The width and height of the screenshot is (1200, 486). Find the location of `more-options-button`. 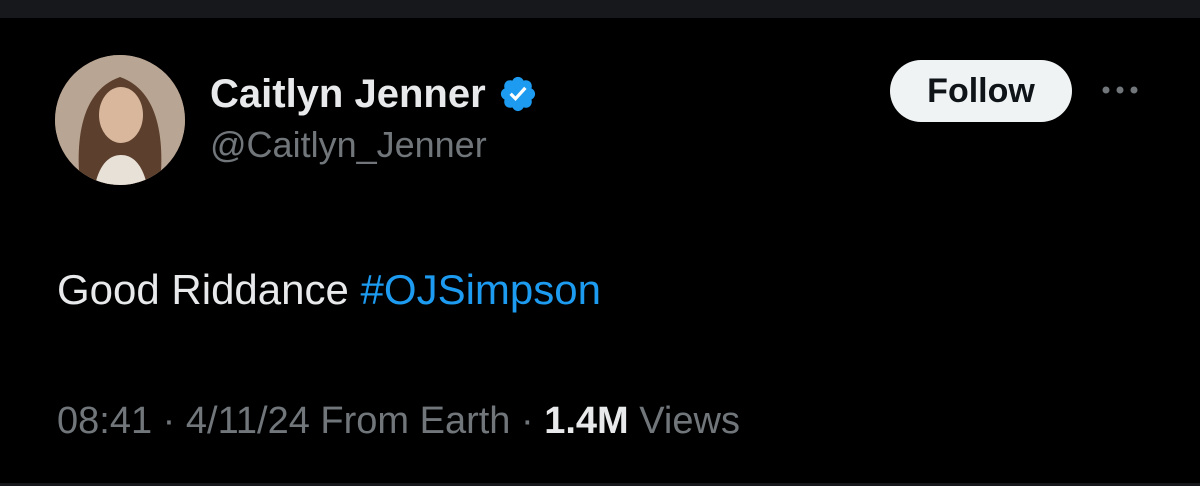

more-options-button is located at coordinates (1120, 90).